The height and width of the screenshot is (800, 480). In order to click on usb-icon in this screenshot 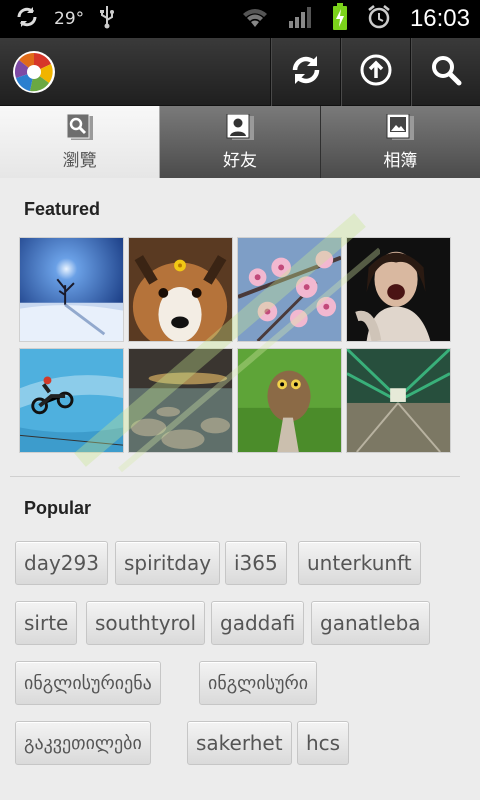, I will do `click(107, 19)`.